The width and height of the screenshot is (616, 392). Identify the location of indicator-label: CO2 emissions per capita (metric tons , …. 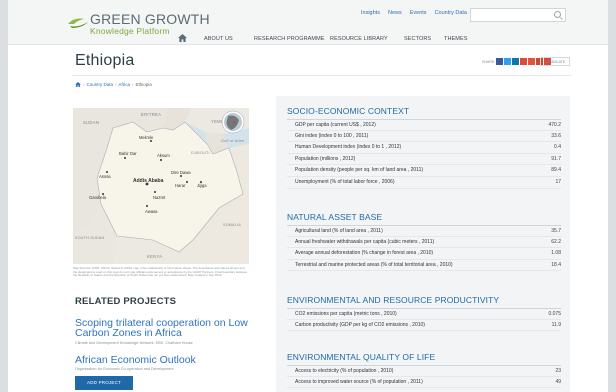
(346, 314).